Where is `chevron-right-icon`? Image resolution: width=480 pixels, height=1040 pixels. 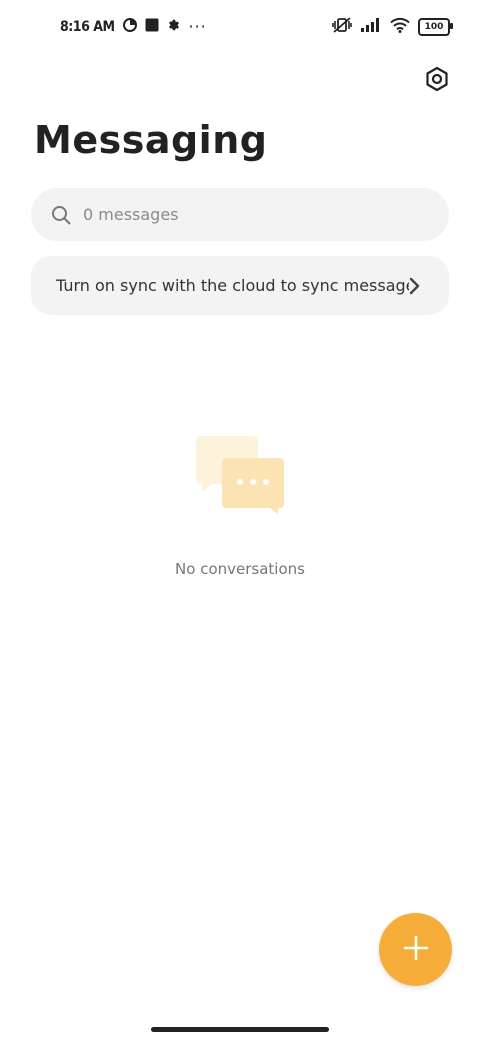 chevron-right-icon is located at coordinates (416, 286).